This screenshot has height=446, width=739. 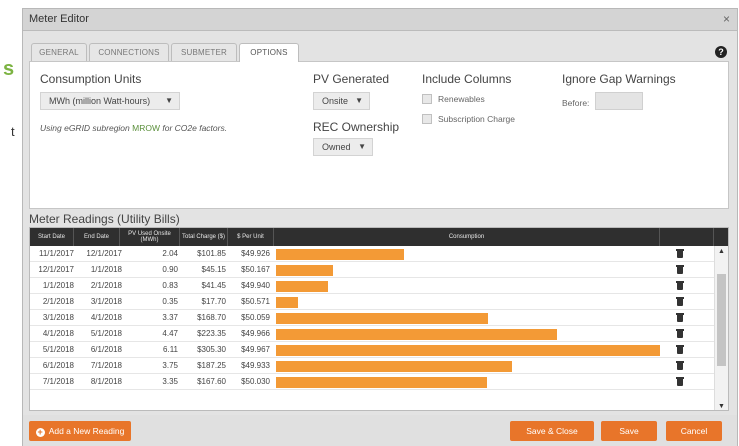 I want to click on cell-start-date: 7/1/2018, so click(x=58, y=381).